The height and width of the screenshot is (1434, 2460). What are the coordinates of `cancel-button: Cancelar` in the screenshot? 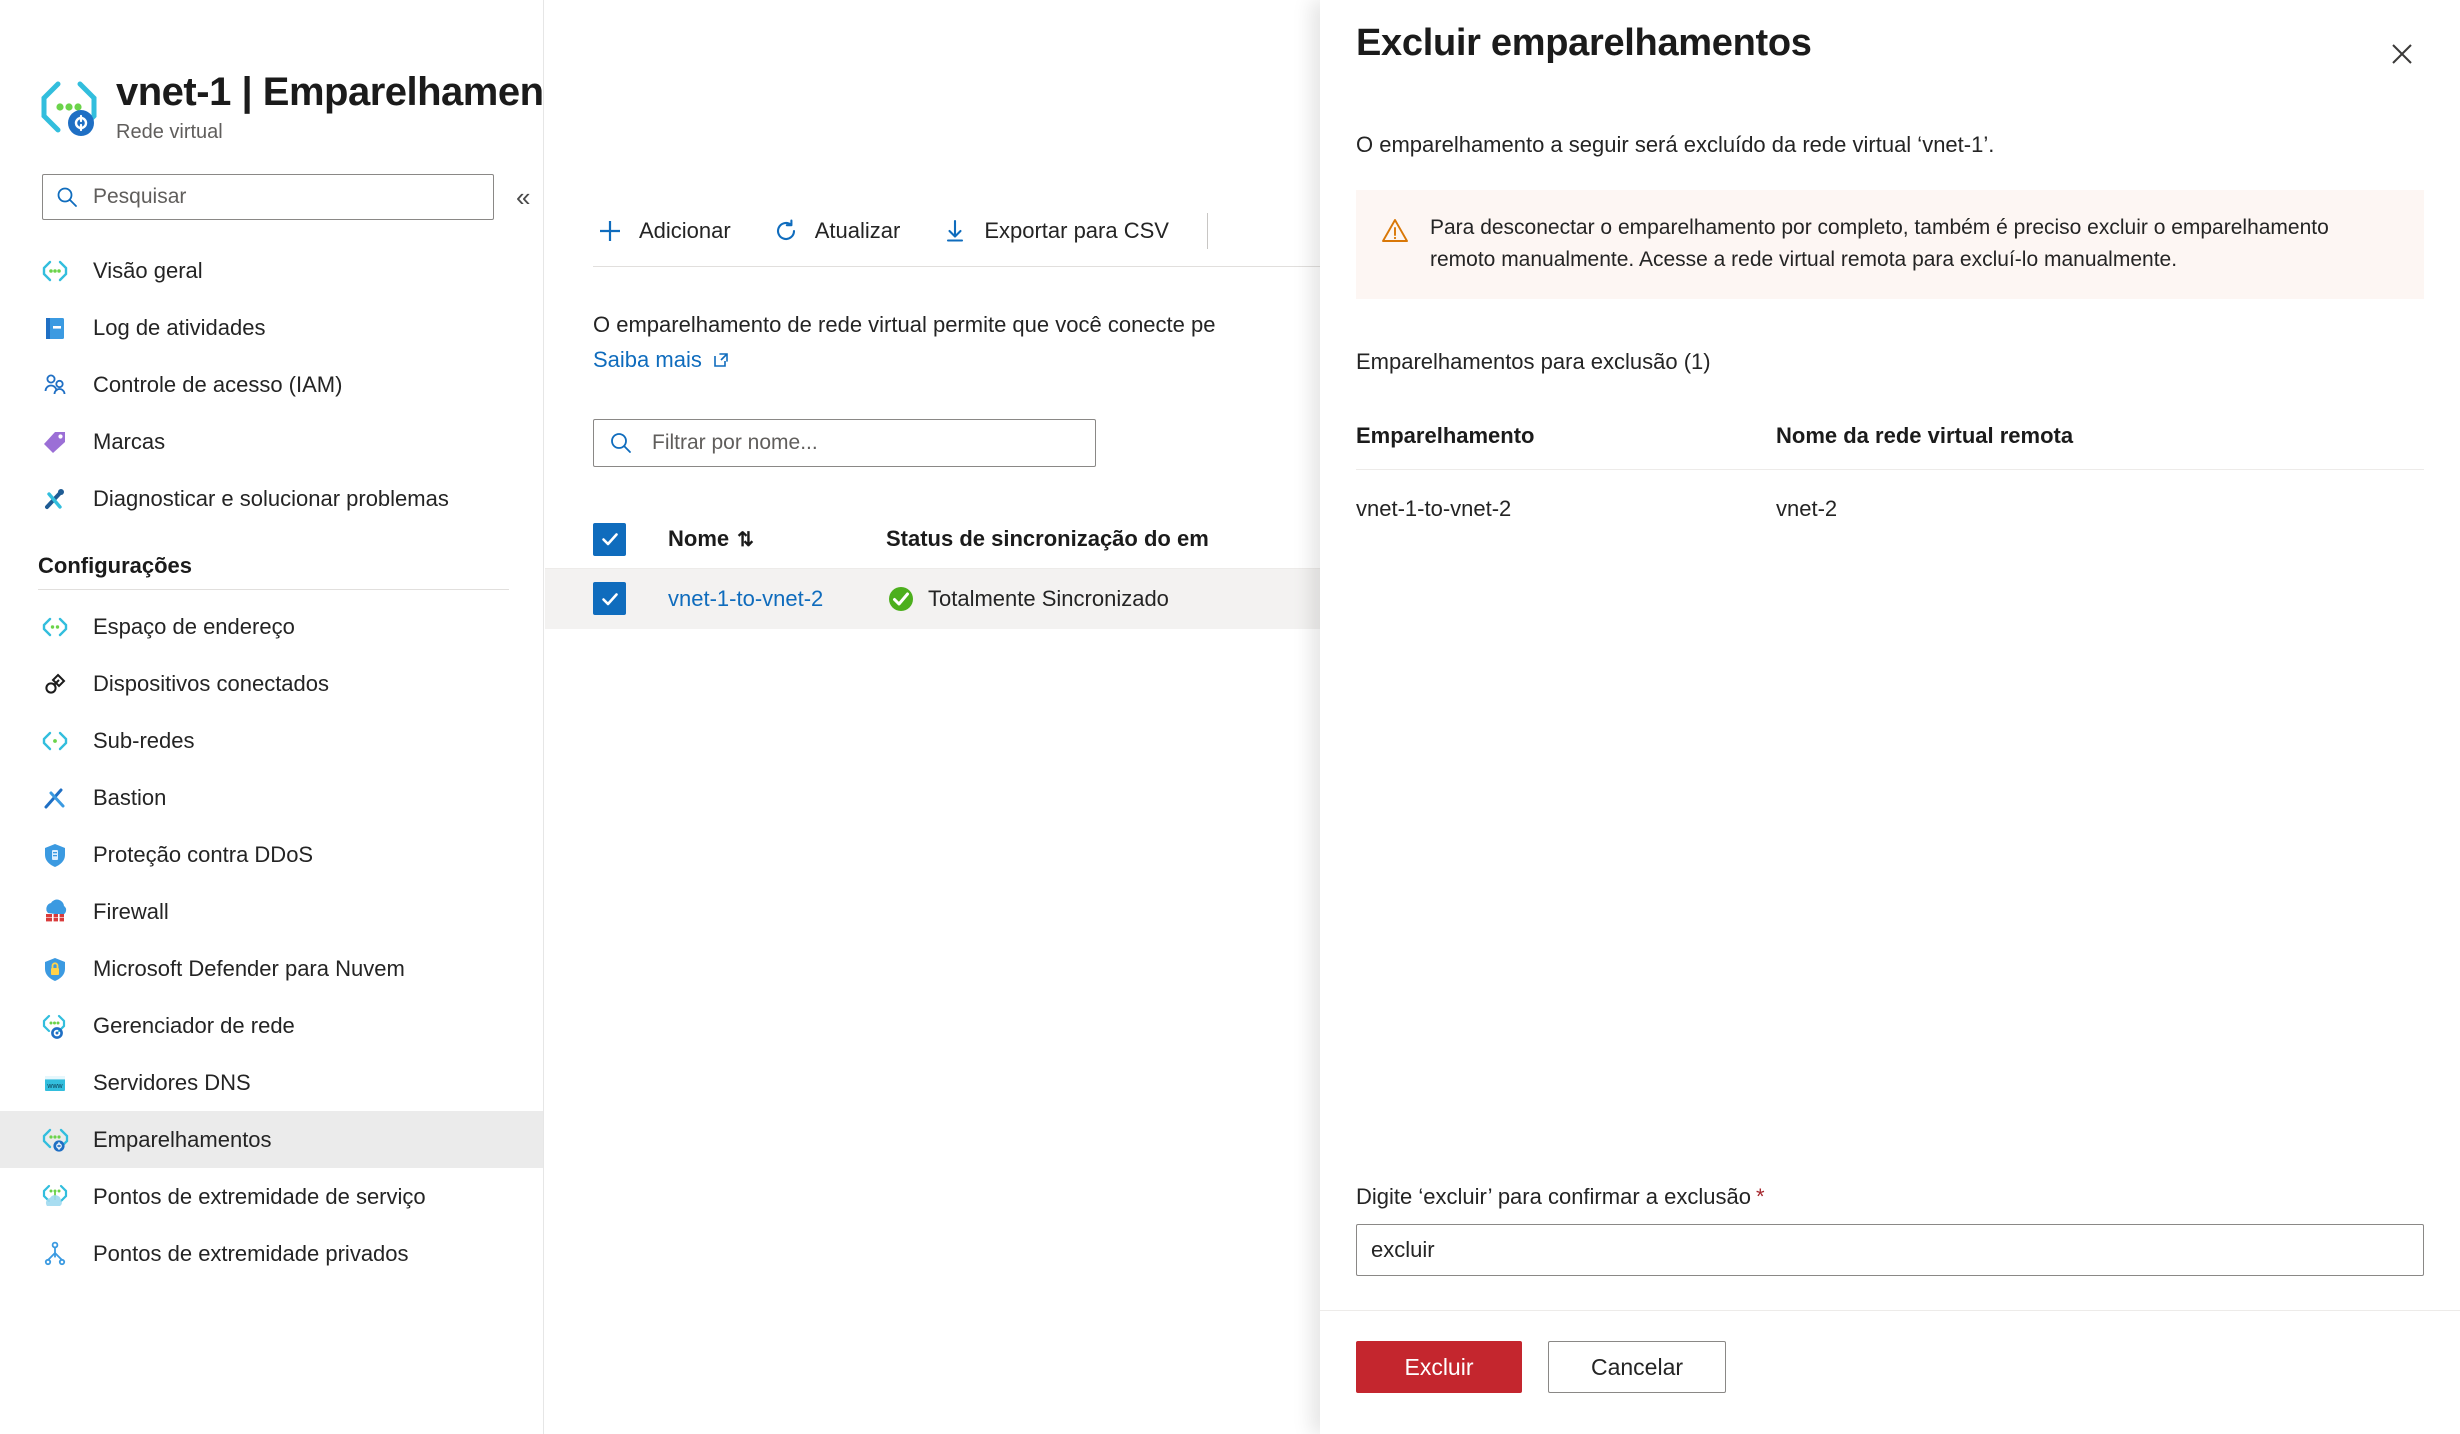 It's located at (1637, 1367).